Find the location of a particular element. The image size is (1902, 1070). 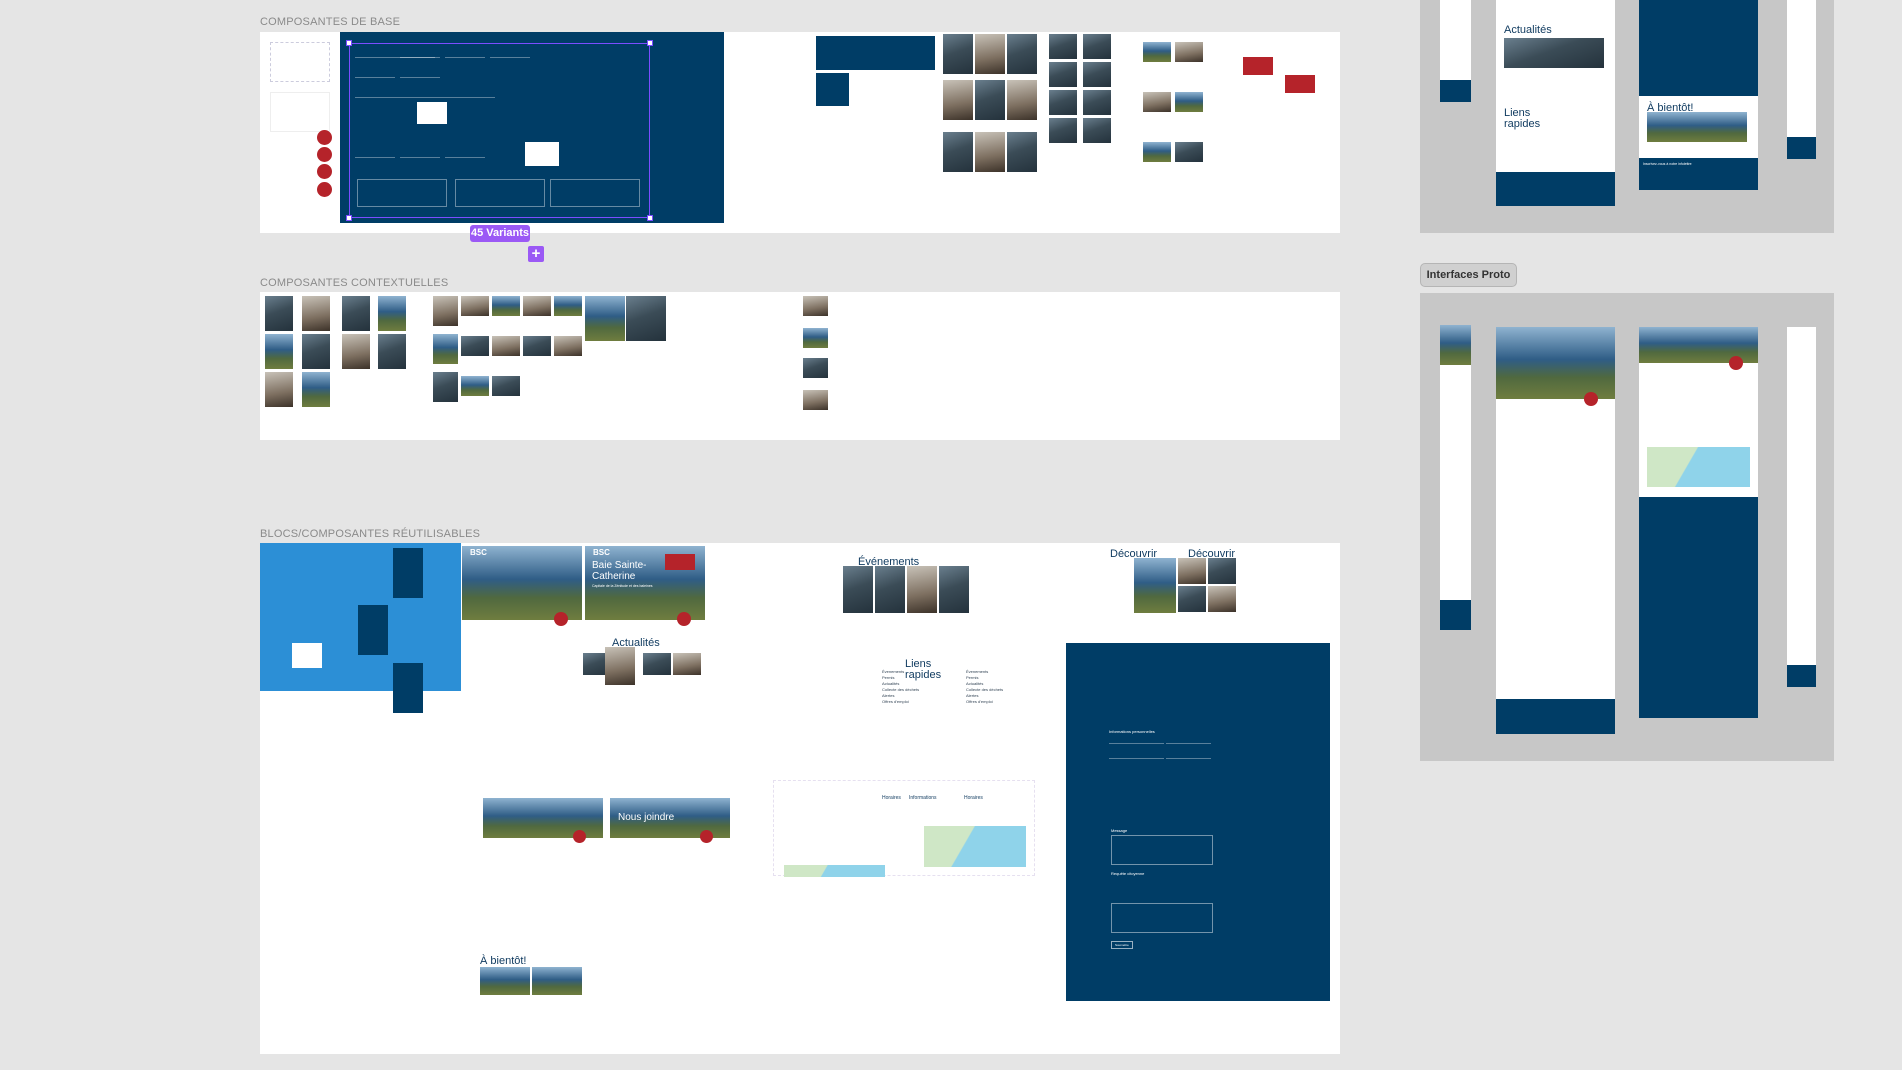

interfaces-proto-panel is located at coordinates (1627, 527).